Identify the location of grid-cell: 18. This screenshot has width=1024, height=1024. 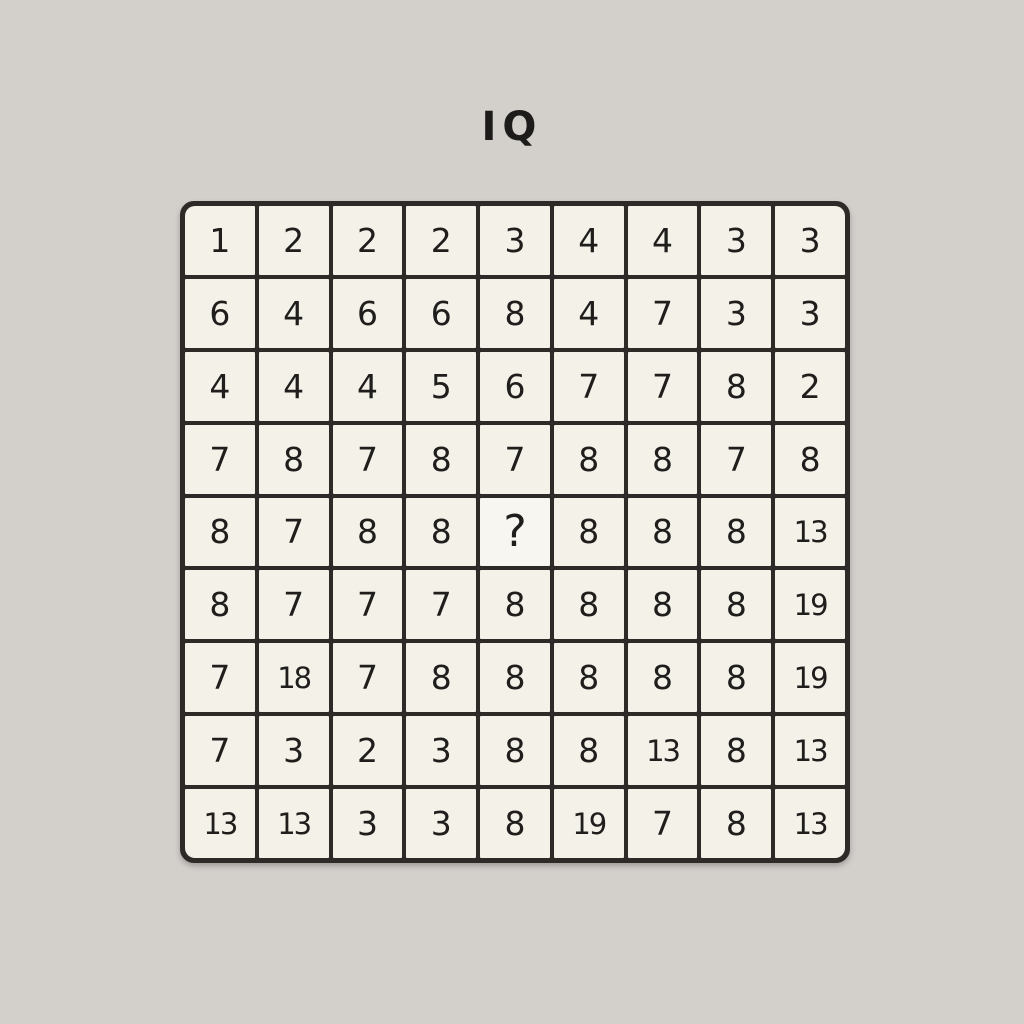
(293, 678).